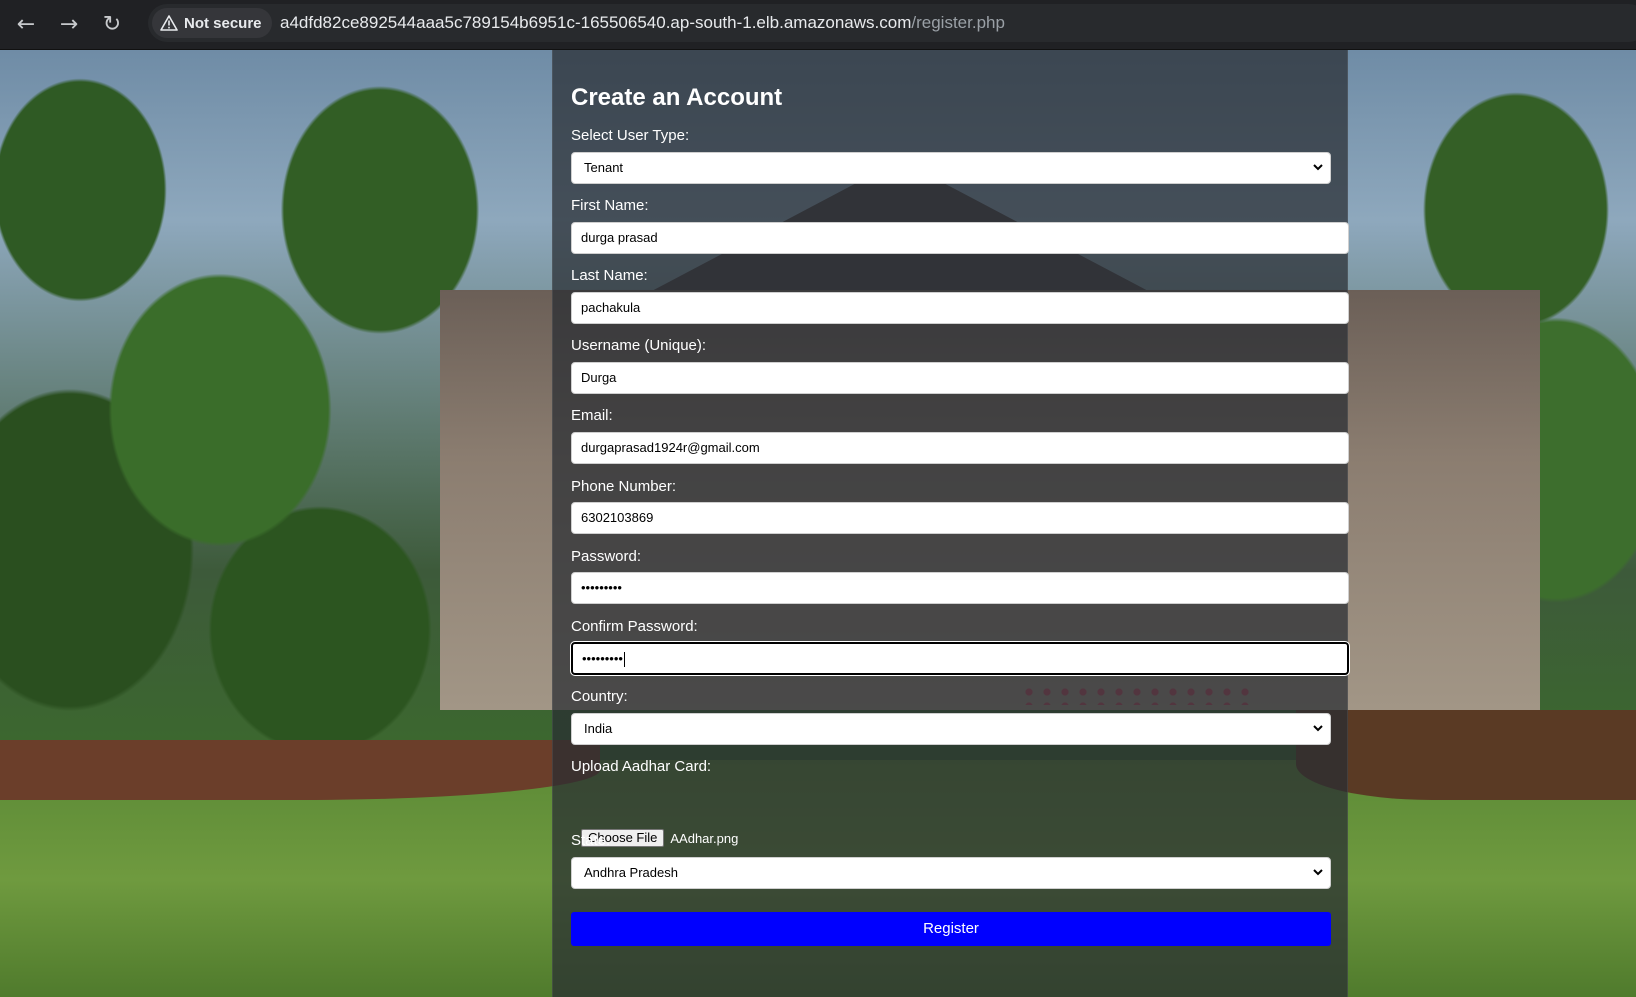  I want to click on reload-button: ↻, so click(112, 25).